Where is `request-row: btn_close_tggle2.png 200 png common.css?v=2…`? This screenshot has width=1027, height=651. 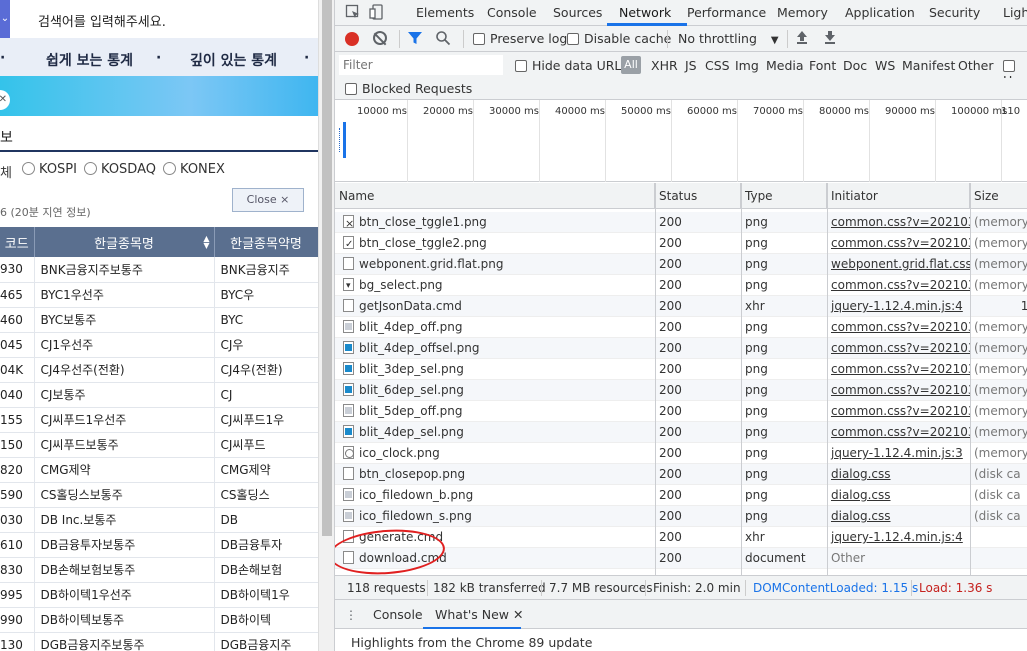 request-row: btn_close_tggle2.png 200 png common.css?v=2… is located at coordinates (681, 243).